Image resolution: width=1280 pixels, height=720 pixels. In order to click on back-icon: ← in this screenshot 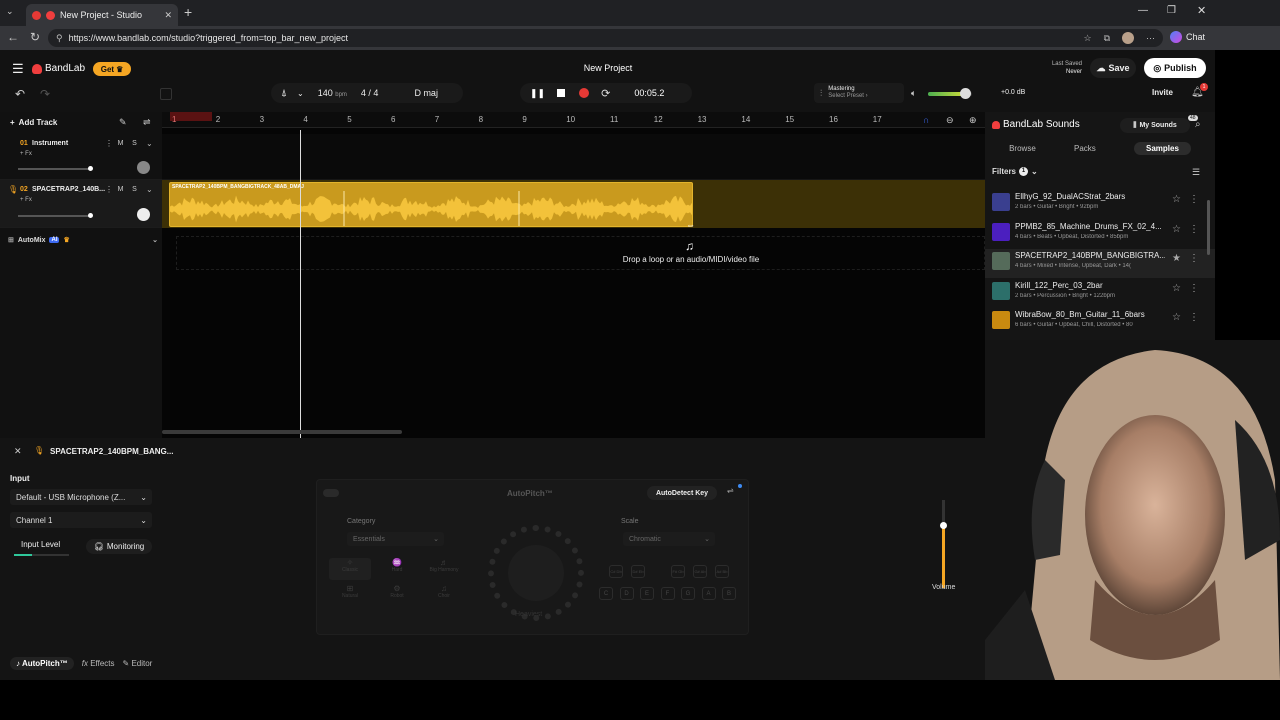, I will do `click(13, 37)`.